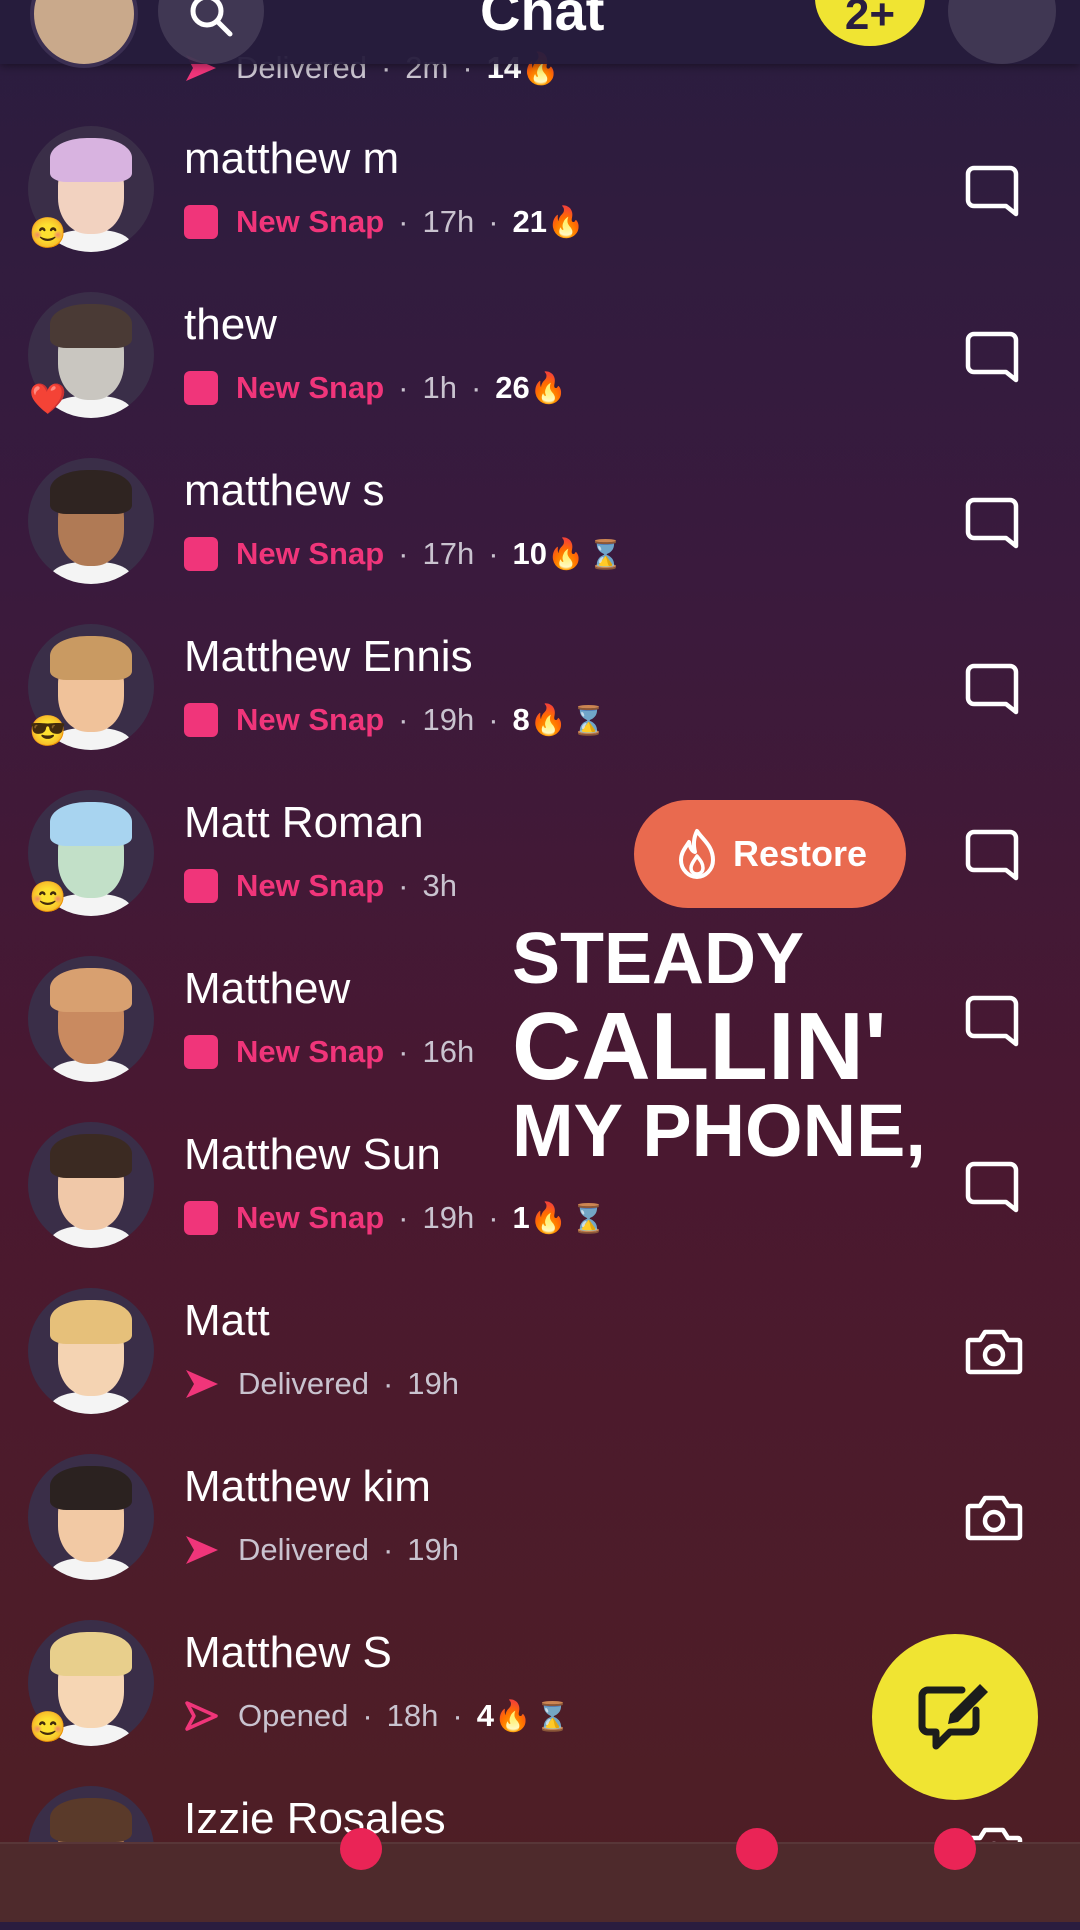  What do you see at coordinates (696, 854) in the screenshot?
I see `fire-icon` at bounding box center [696, 854].